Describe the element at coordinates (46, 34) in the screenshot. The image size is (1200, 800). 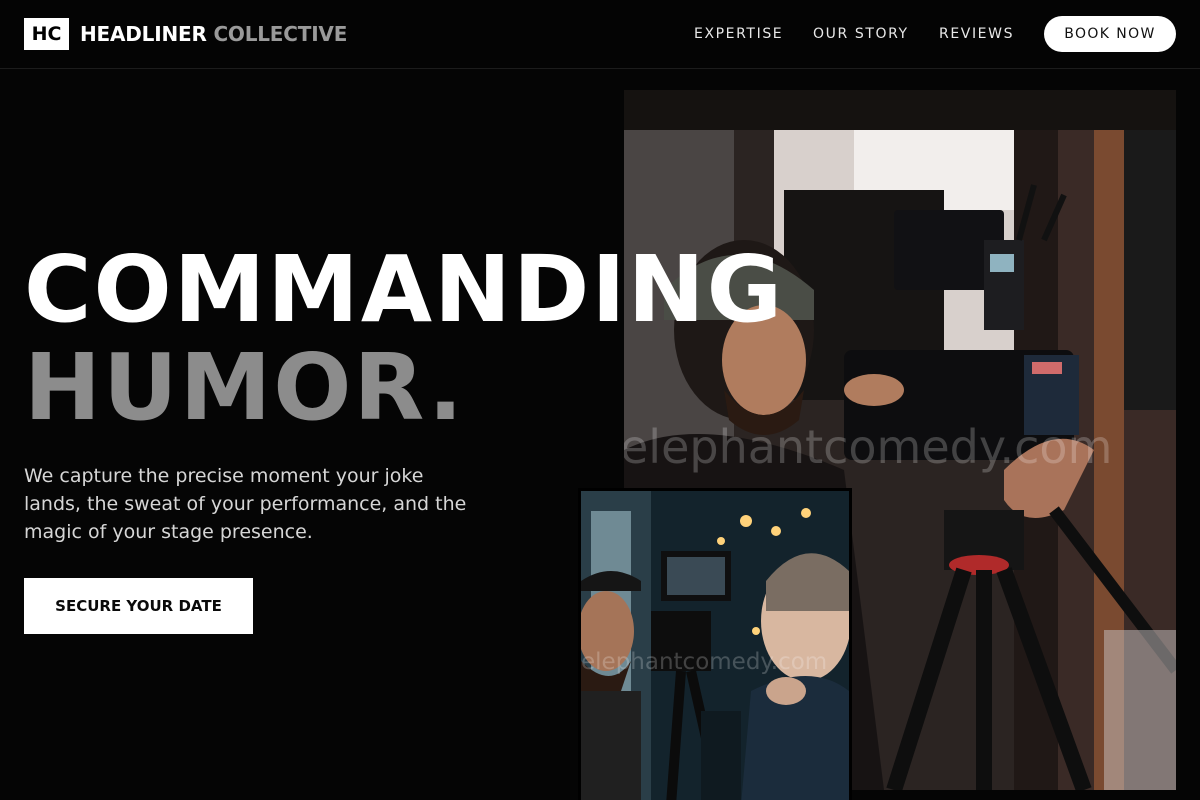
I see `logo-mark: HC` at that location.